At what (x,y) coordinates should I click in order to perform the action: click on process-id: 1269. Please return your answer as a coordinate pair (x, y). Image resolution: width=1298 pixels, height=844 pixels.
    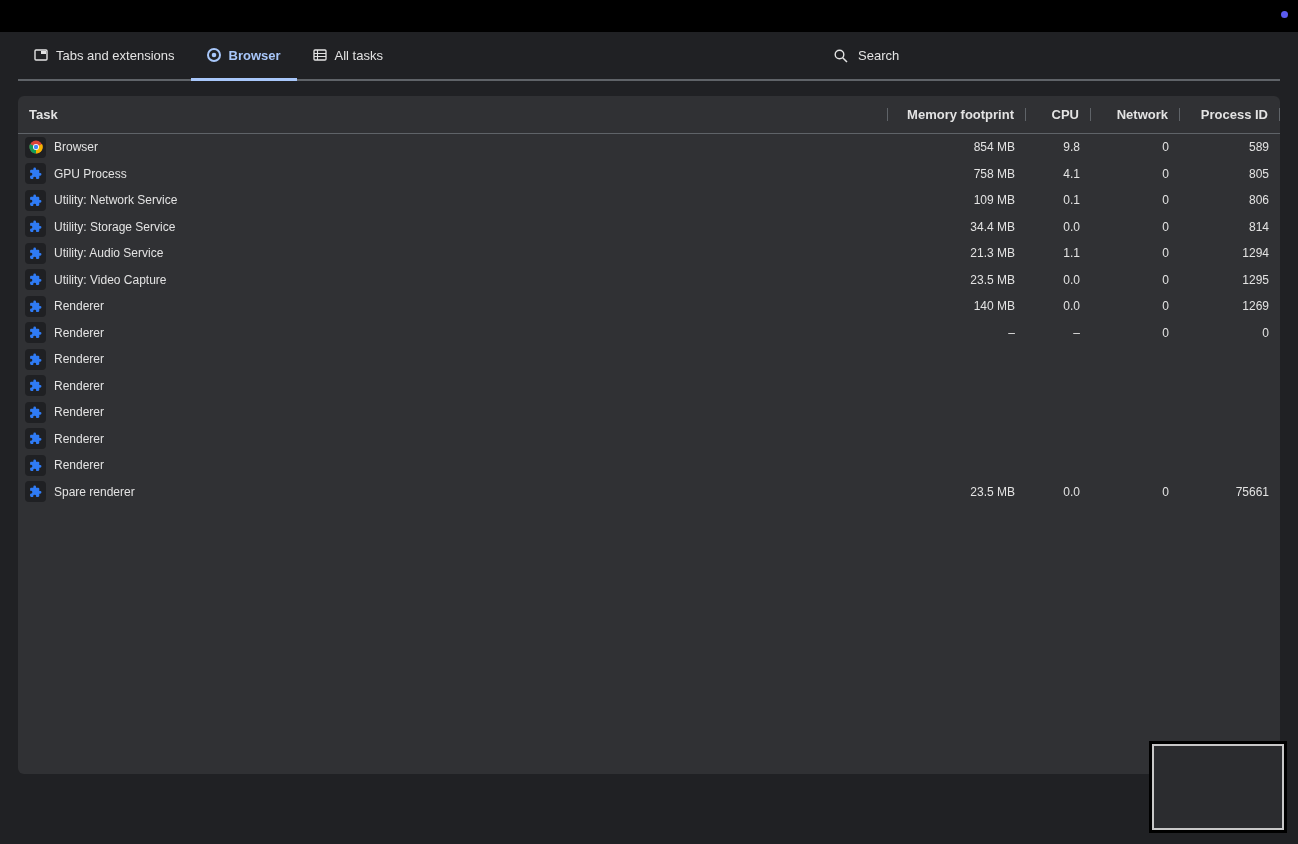
    Looking at the image, I should click on (1255, 306).